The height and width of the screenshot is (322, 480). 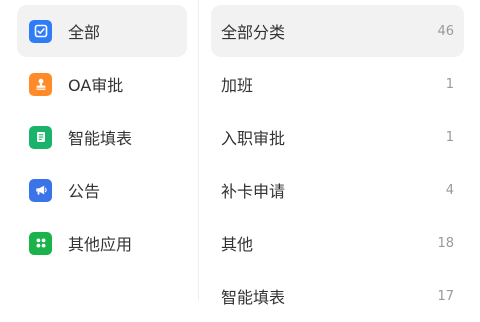 I want to click on category-label: 智能填表, so click(x=100, y=138).